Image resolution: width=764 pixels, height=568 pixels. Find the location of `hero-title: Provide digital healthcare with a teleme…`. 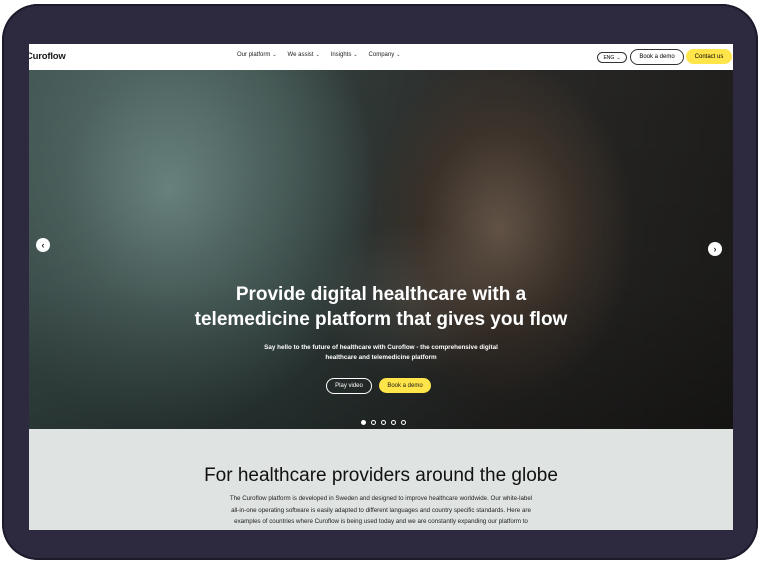

hero-title: Provide digital healthcare with a teleme… is located at coordinates (381, 307).